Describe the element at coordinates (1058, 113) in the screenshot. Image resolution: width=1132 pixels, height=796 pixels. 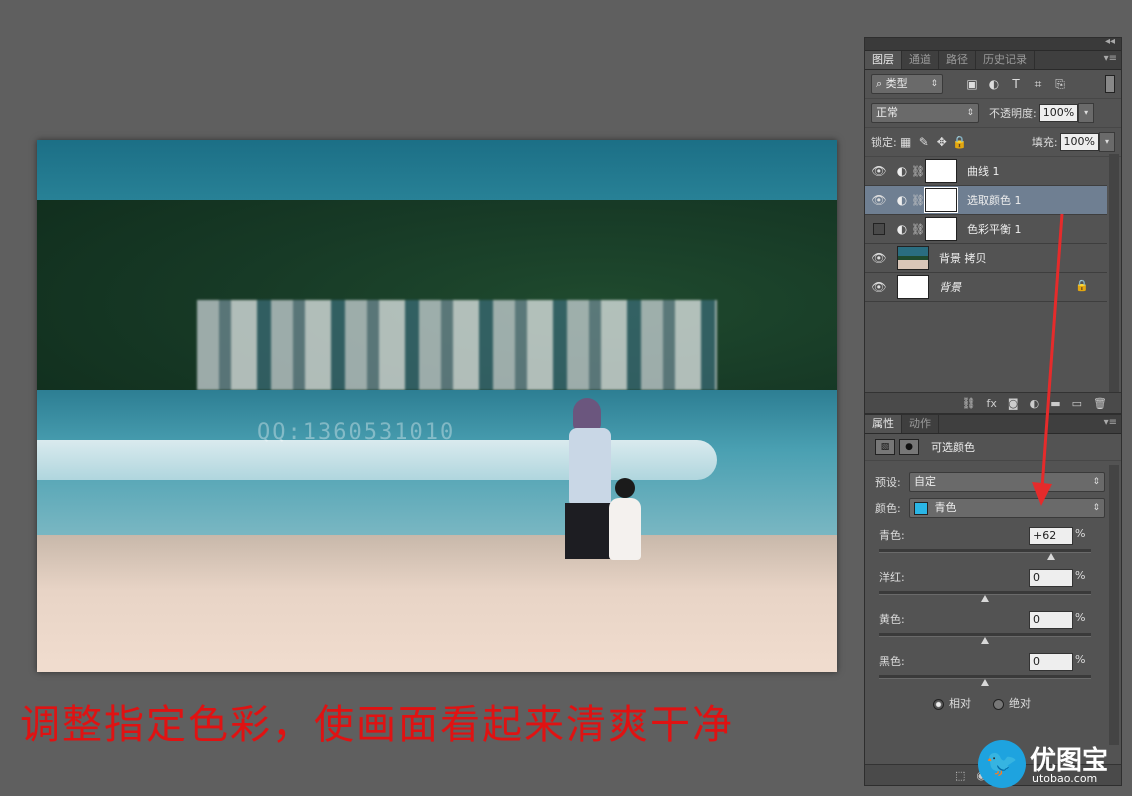
I see `opacity-input: 100%` at that location.